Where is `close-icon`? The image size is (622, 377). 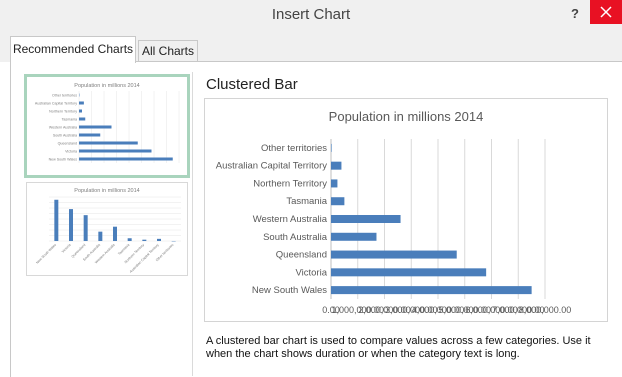
close-icon is located at coordinates (606, 12).